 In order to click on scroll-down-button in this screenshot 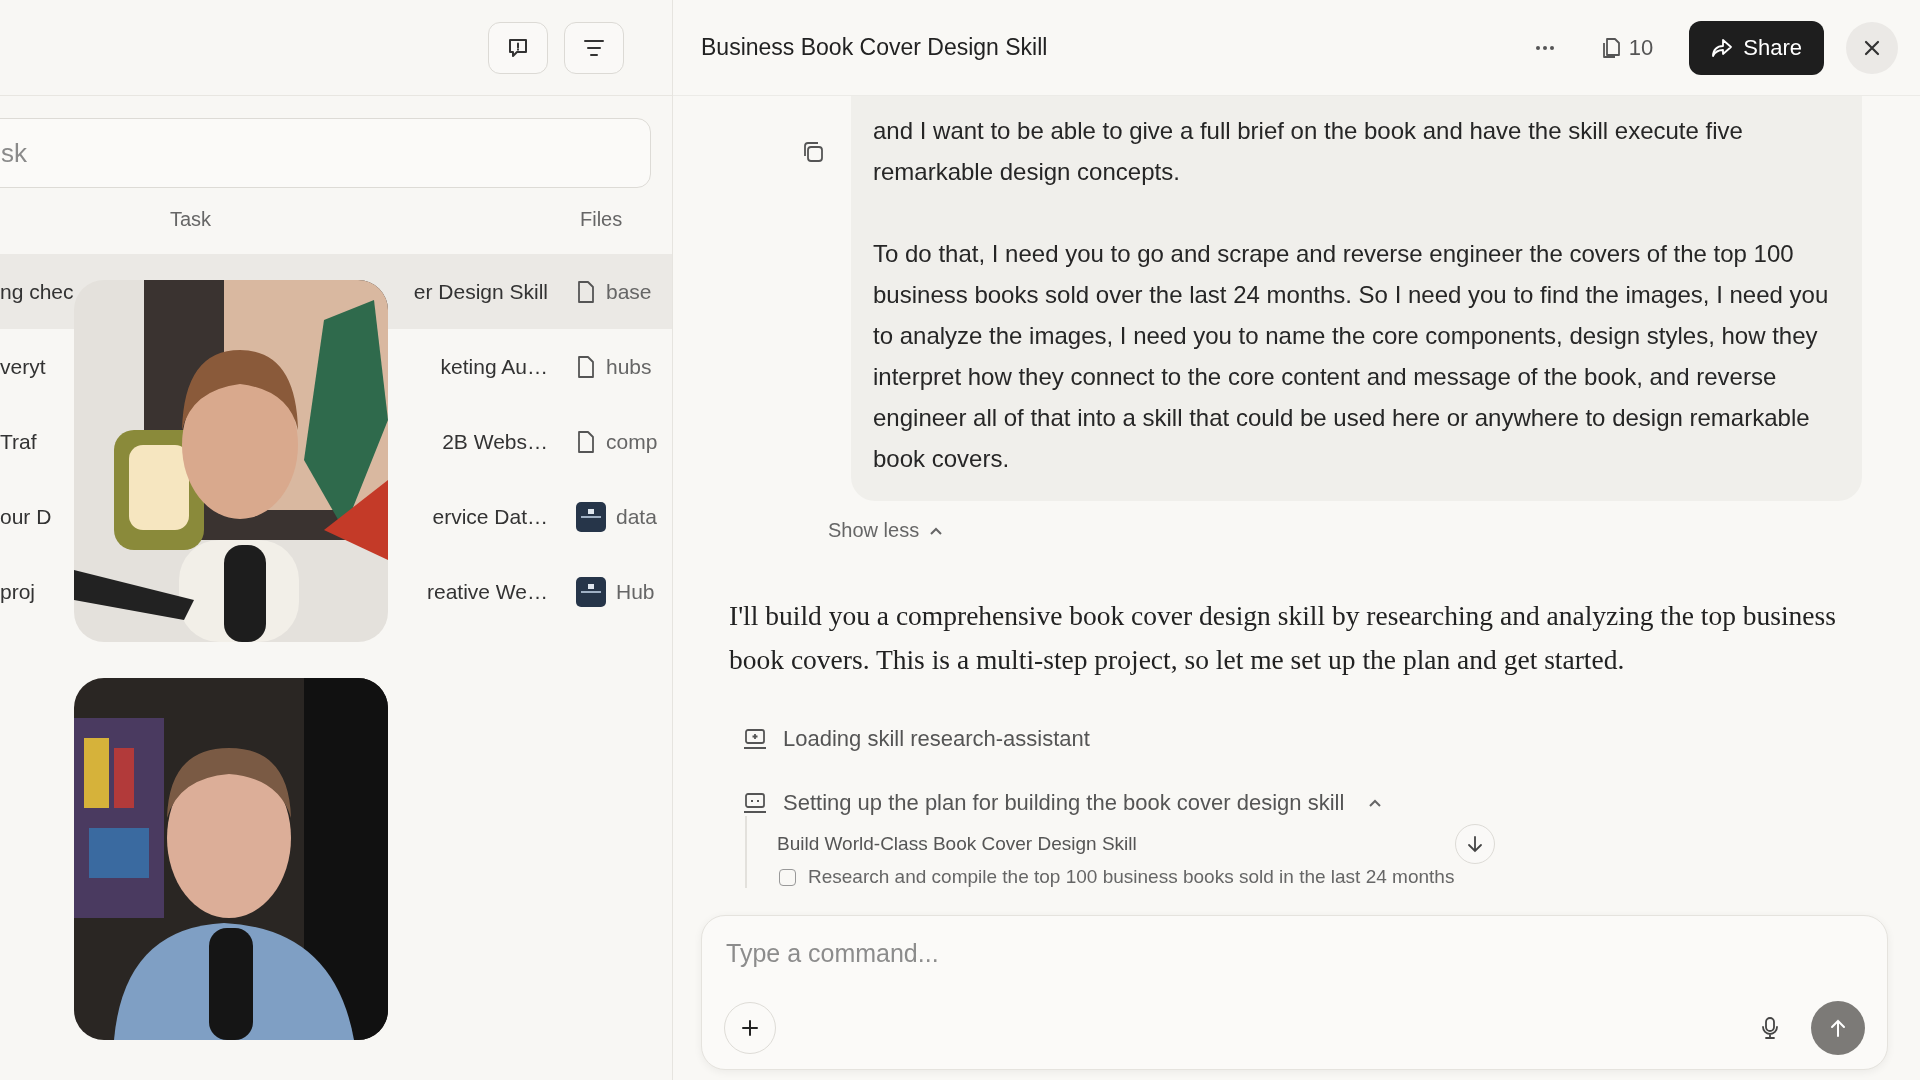, I will do `click(1474, 844)`.